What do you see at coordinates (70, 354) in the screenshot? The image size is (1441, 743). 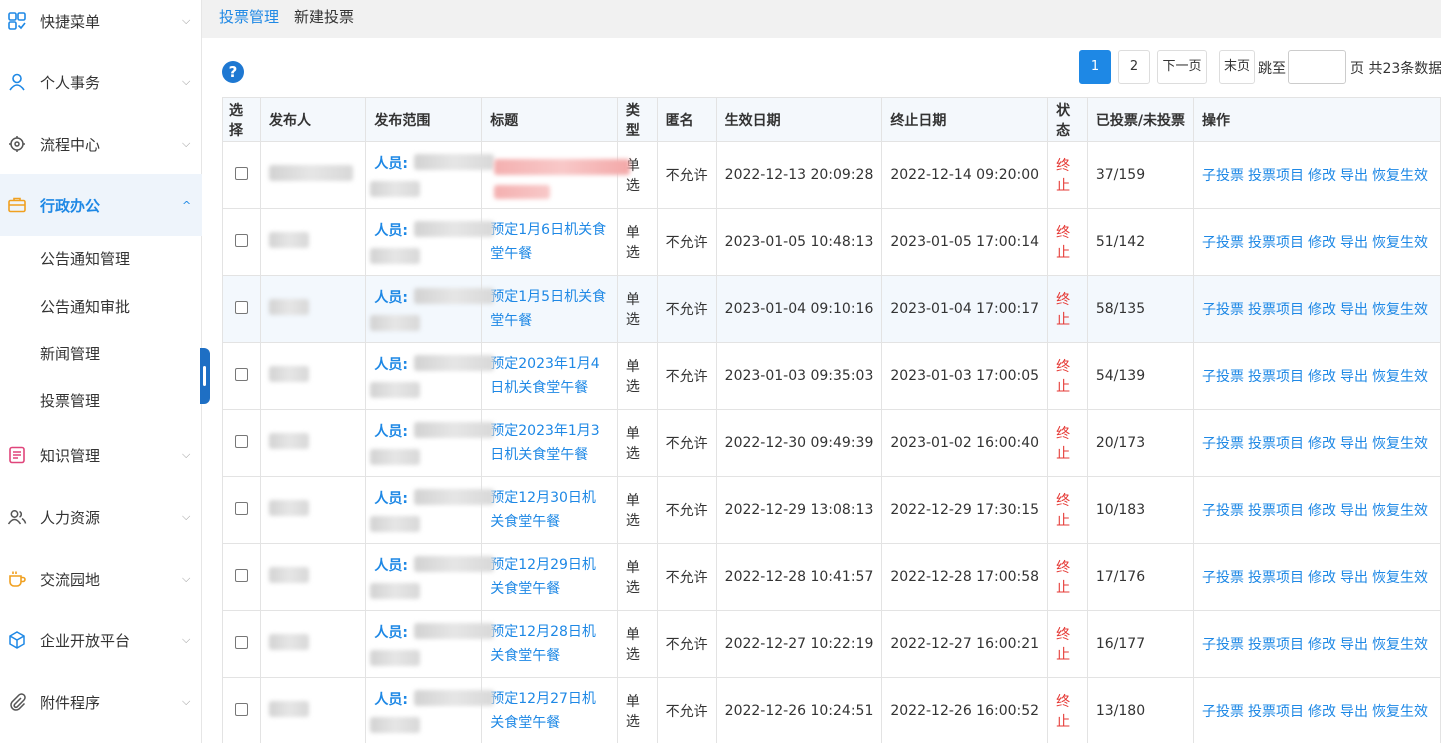 I see `submenu-news-manage: 新闻管理` at bounding box center [70, 354].